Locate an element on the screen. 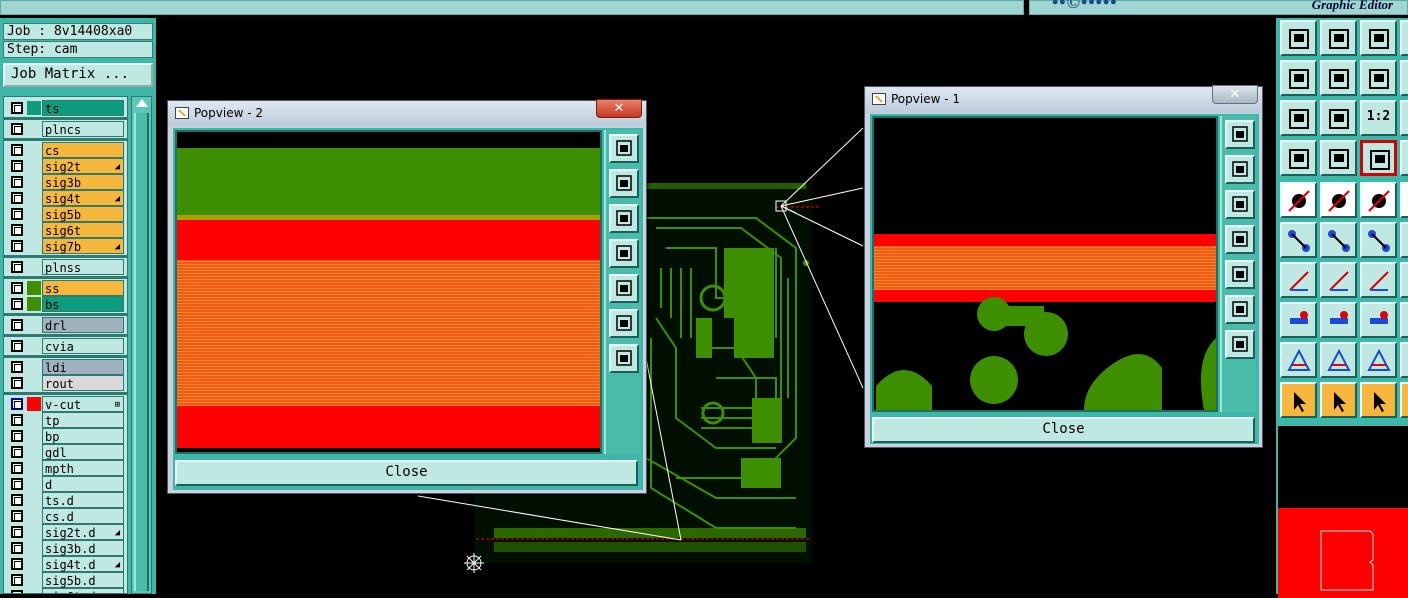 This screenshot has width=1408, height=598. angle-line-icon is located at coordinates (1298, 280).